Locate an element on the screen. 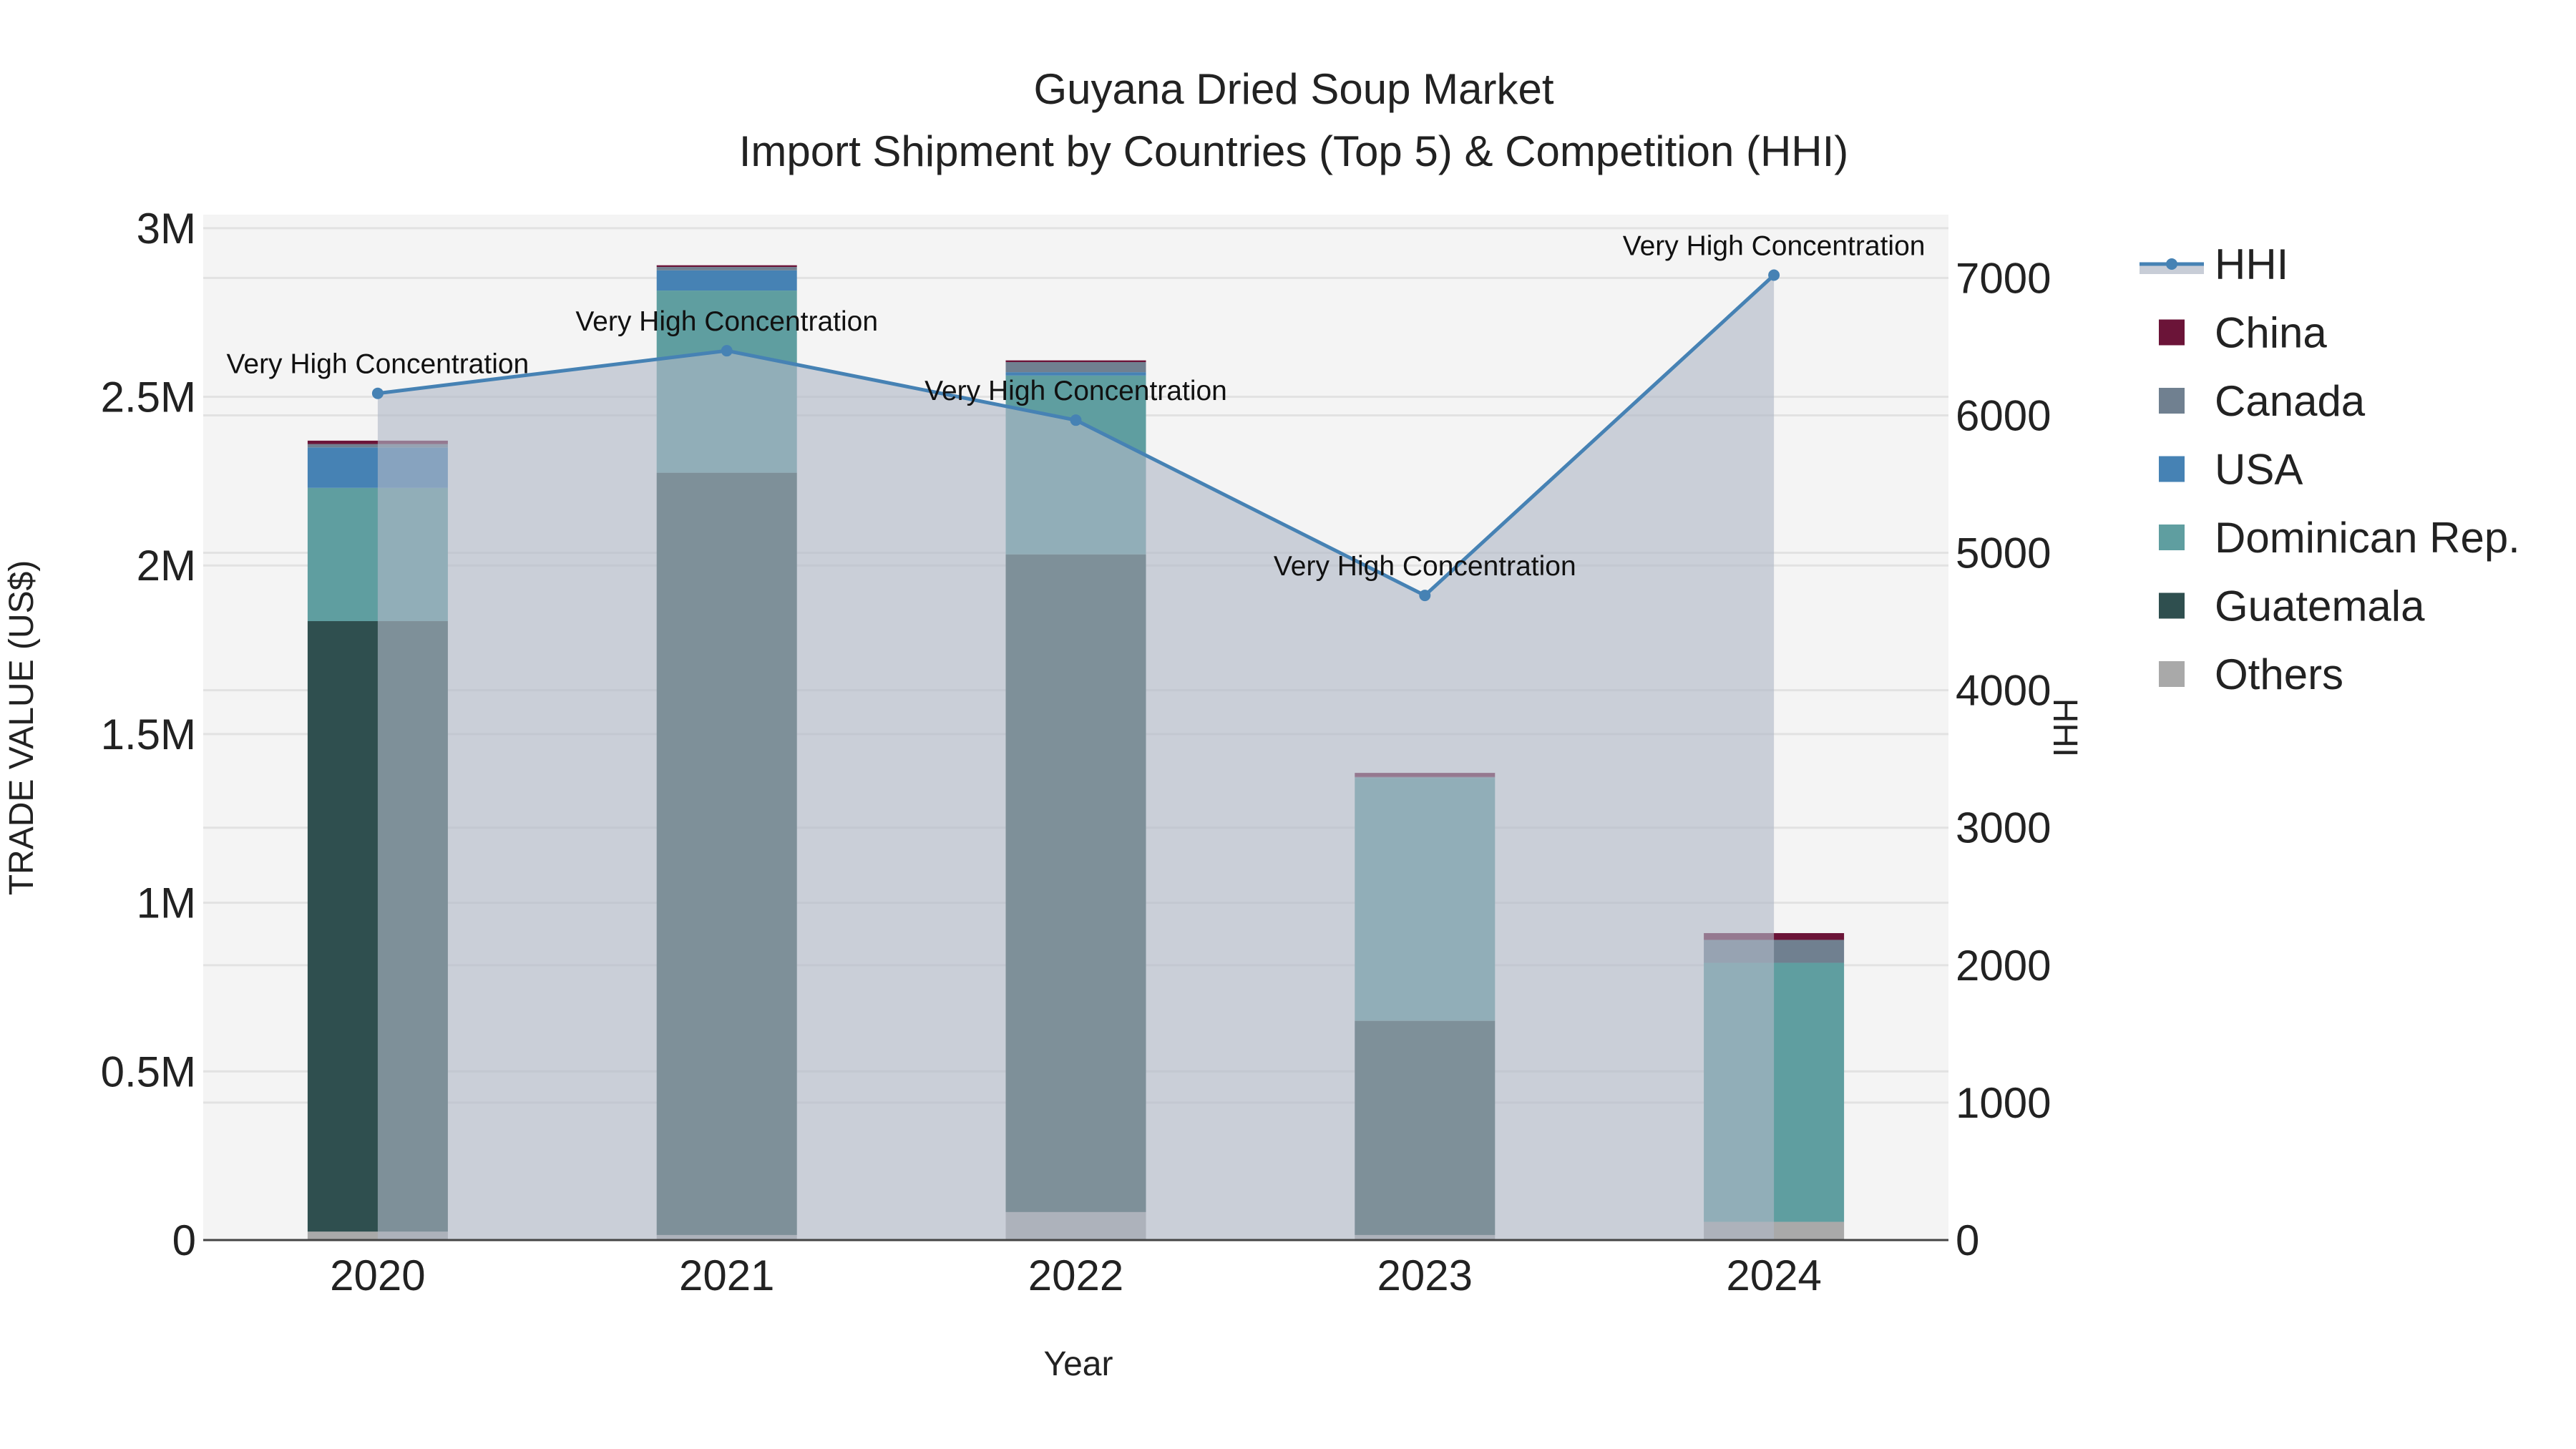 The width and height of the screenshot is (2576, 1449). x-tick-label: 2023 is located at coordinates (1425, 1275).